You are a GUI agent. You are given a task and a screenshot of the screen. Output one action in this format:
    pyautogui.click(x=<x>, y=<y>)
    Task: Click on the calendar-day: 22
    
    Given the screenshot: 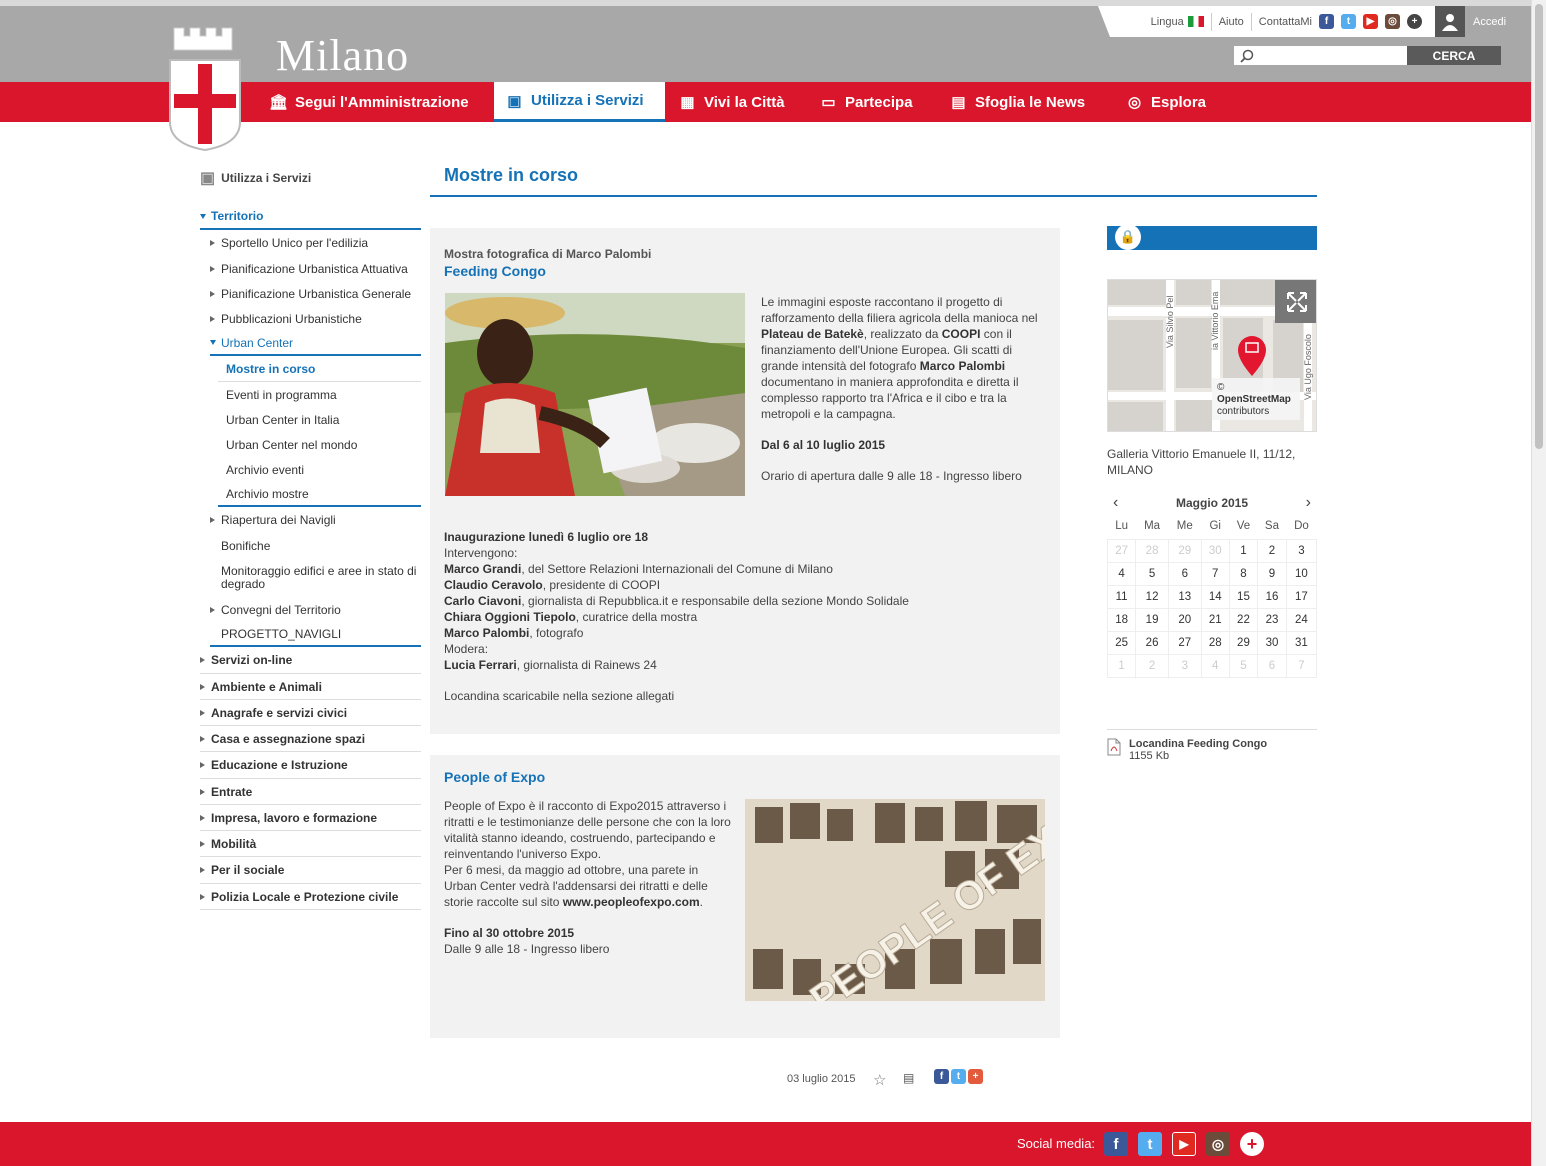 What is the action you would take?
    pyautogui.click(x=1243, y=619)
    